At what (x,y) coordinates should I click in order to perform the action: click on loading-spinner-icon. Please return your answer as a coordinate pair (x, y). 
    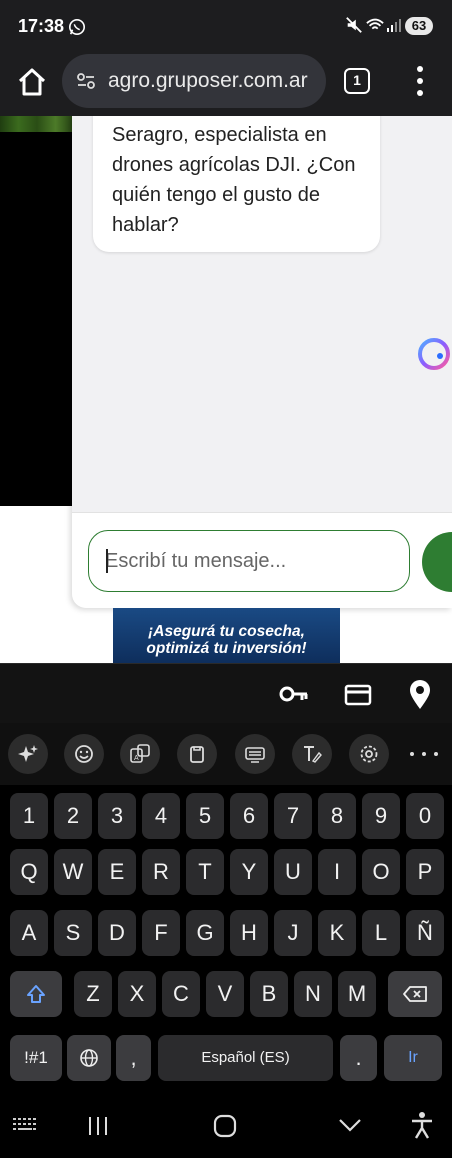
    Looking at the image, I should click on (434, 354).